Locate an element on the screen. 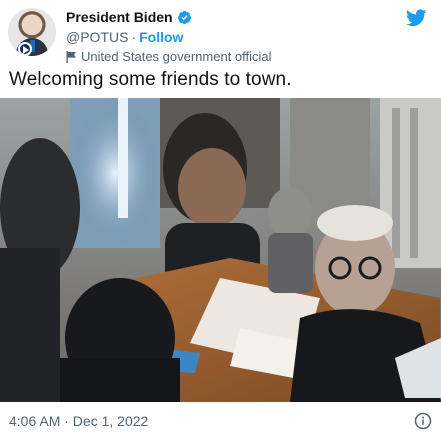 The image size is (441, 441). author-name-row: President Biden is located at coordinates (129, 17).